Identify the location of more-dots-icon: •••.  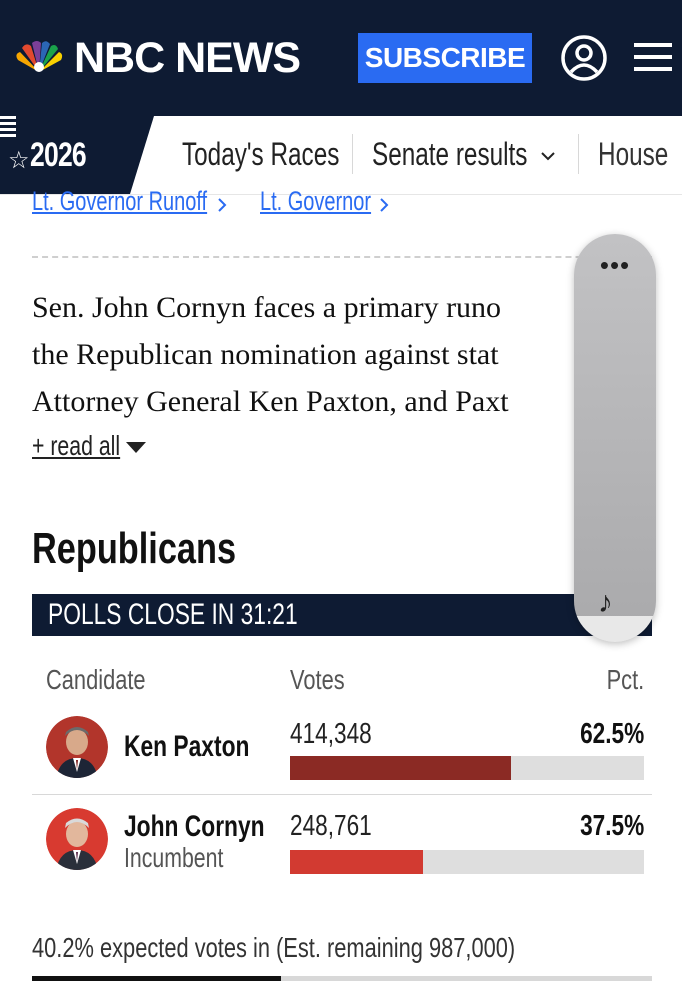
(615, 265).